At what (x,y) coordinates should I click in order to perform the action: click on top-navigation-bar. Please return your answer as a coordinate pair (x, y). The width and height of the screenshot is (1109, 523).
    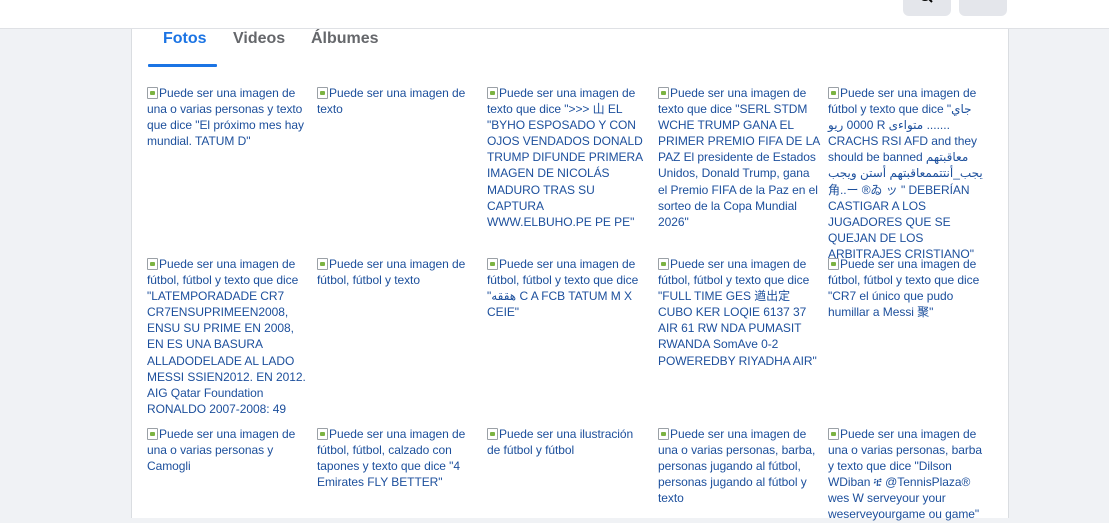
    Looking at the image, I should click on (554, 14).